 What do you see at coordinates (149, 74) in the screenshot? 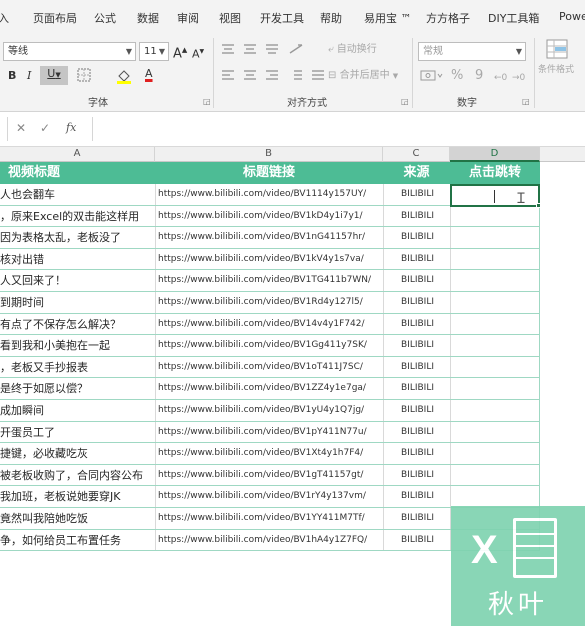
I see `font-color-button: A` at bounding box center [149, 74].